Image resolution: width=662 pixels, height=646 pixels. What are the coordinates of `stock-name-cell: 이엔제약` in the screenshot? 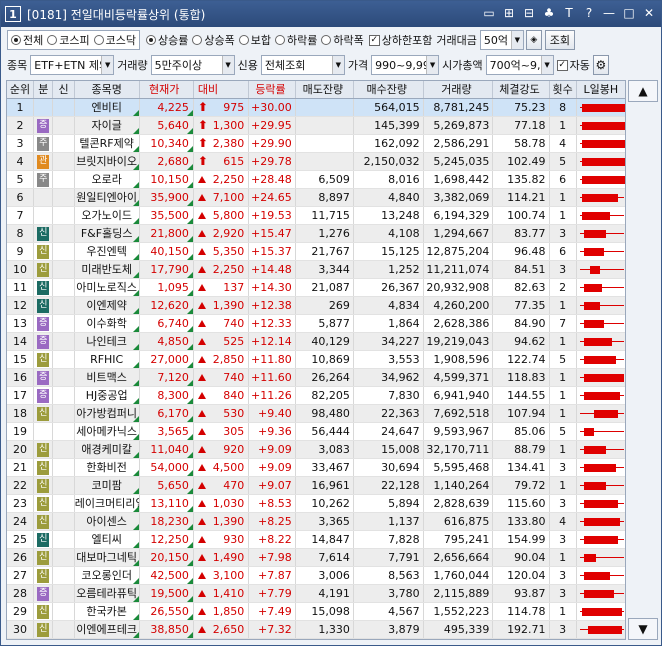 It's located at (107, 305).